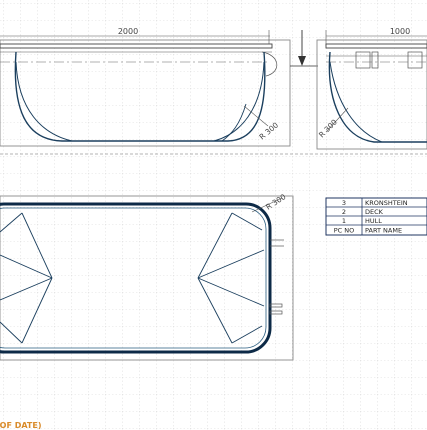 This screenshot has height=430, width=427. I want to click on parts-row-name: HULL, so click(373, 221).